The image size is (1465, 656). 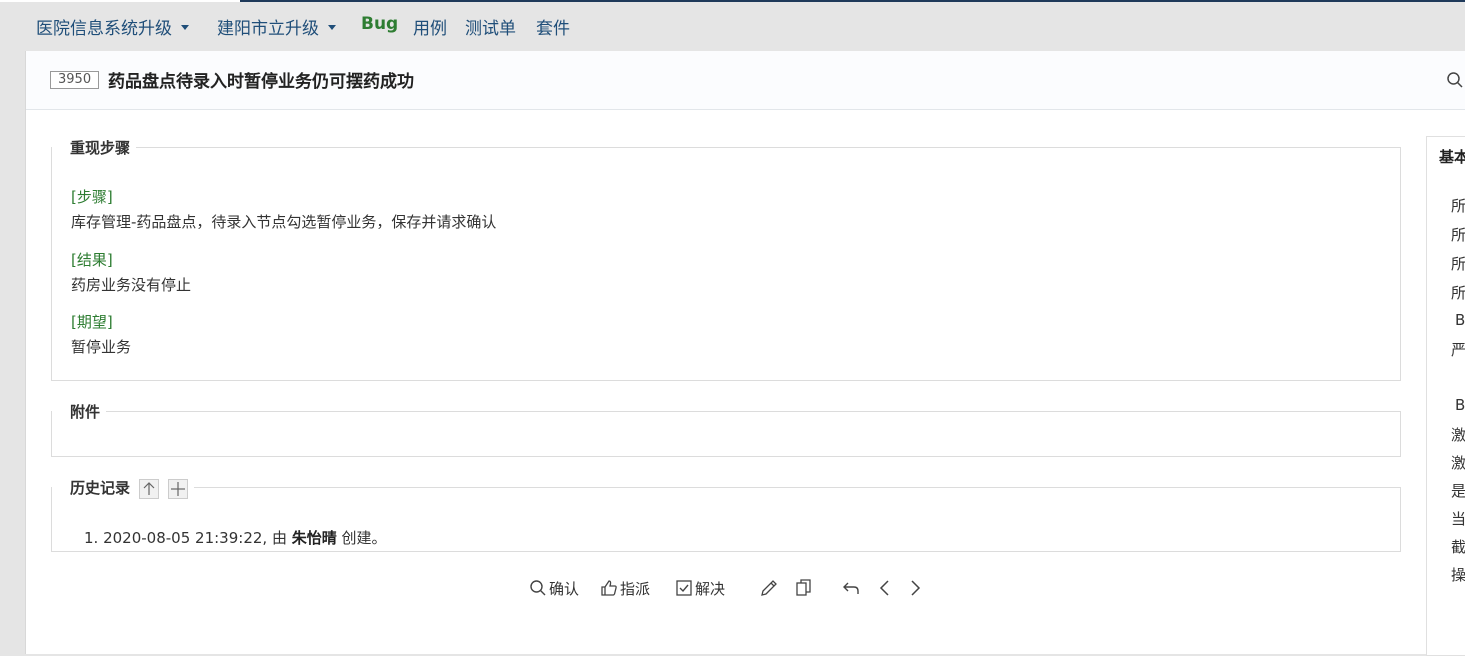 What do you see at coordinates (1458, 519) in the screenshot?
I see `info-row-label: 当` at bounding box center [1458, 519].